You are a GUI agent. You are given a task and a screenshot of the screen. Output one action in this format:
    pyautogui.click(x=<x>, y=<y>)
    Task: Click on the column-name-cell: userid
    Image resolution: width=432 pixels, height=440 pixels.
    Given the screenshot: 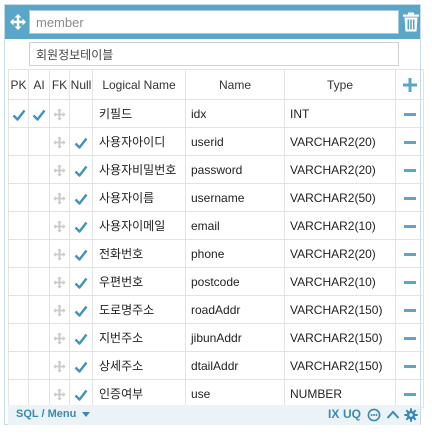 What is the action you would take?
    pyautogui.click(x=235, y=141)
    